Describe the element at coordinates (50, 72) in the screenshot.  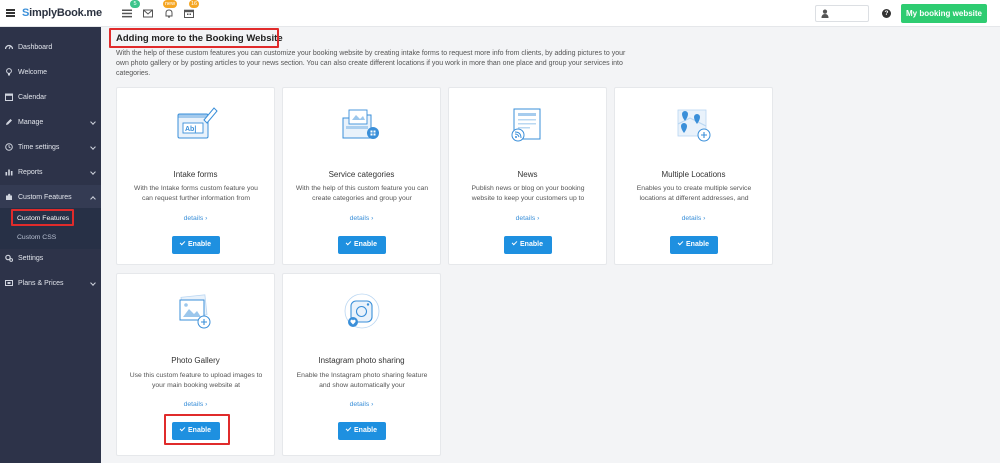
I see `sidebar-item-welcome: Welcome` at that location.